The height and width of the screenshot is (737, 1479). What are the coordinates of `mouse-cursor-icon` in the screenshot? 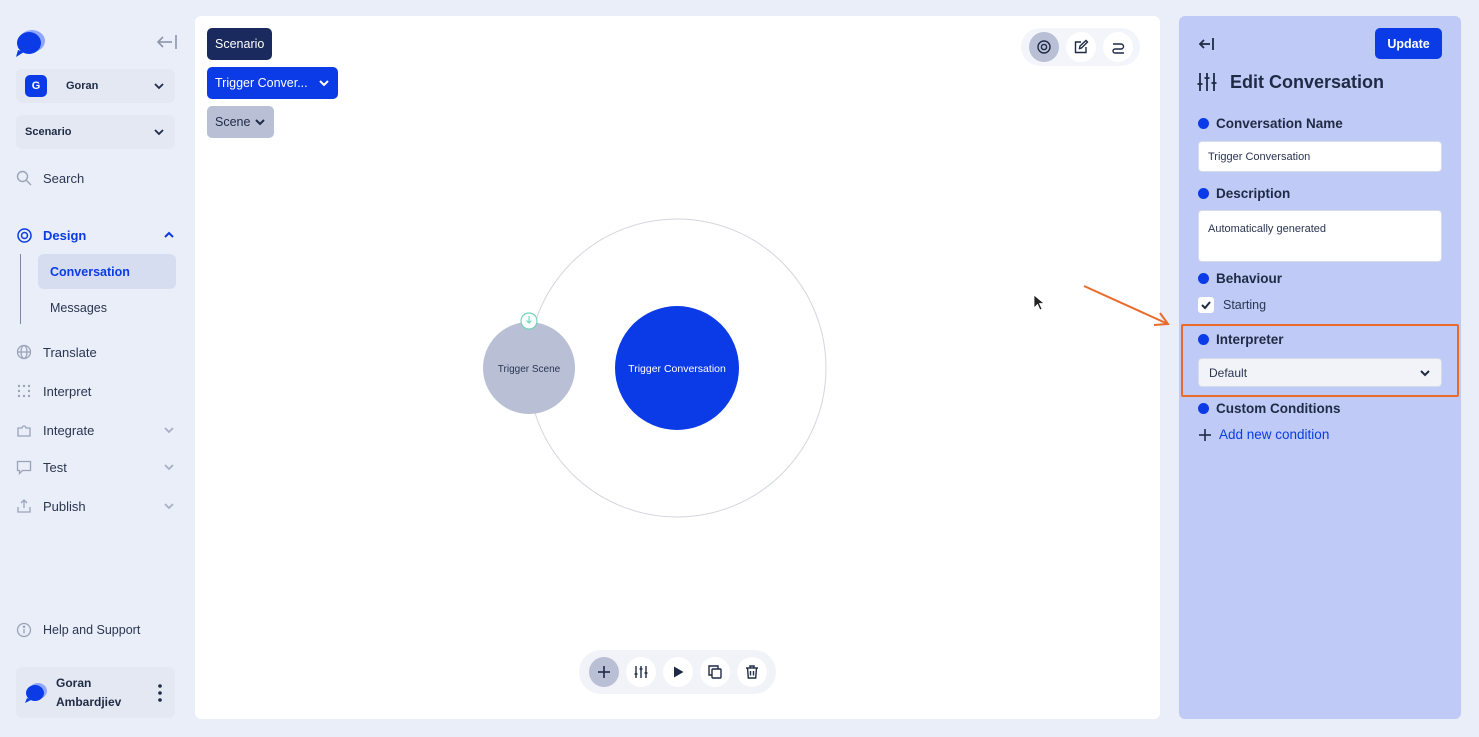 It's located at (1039, 302).